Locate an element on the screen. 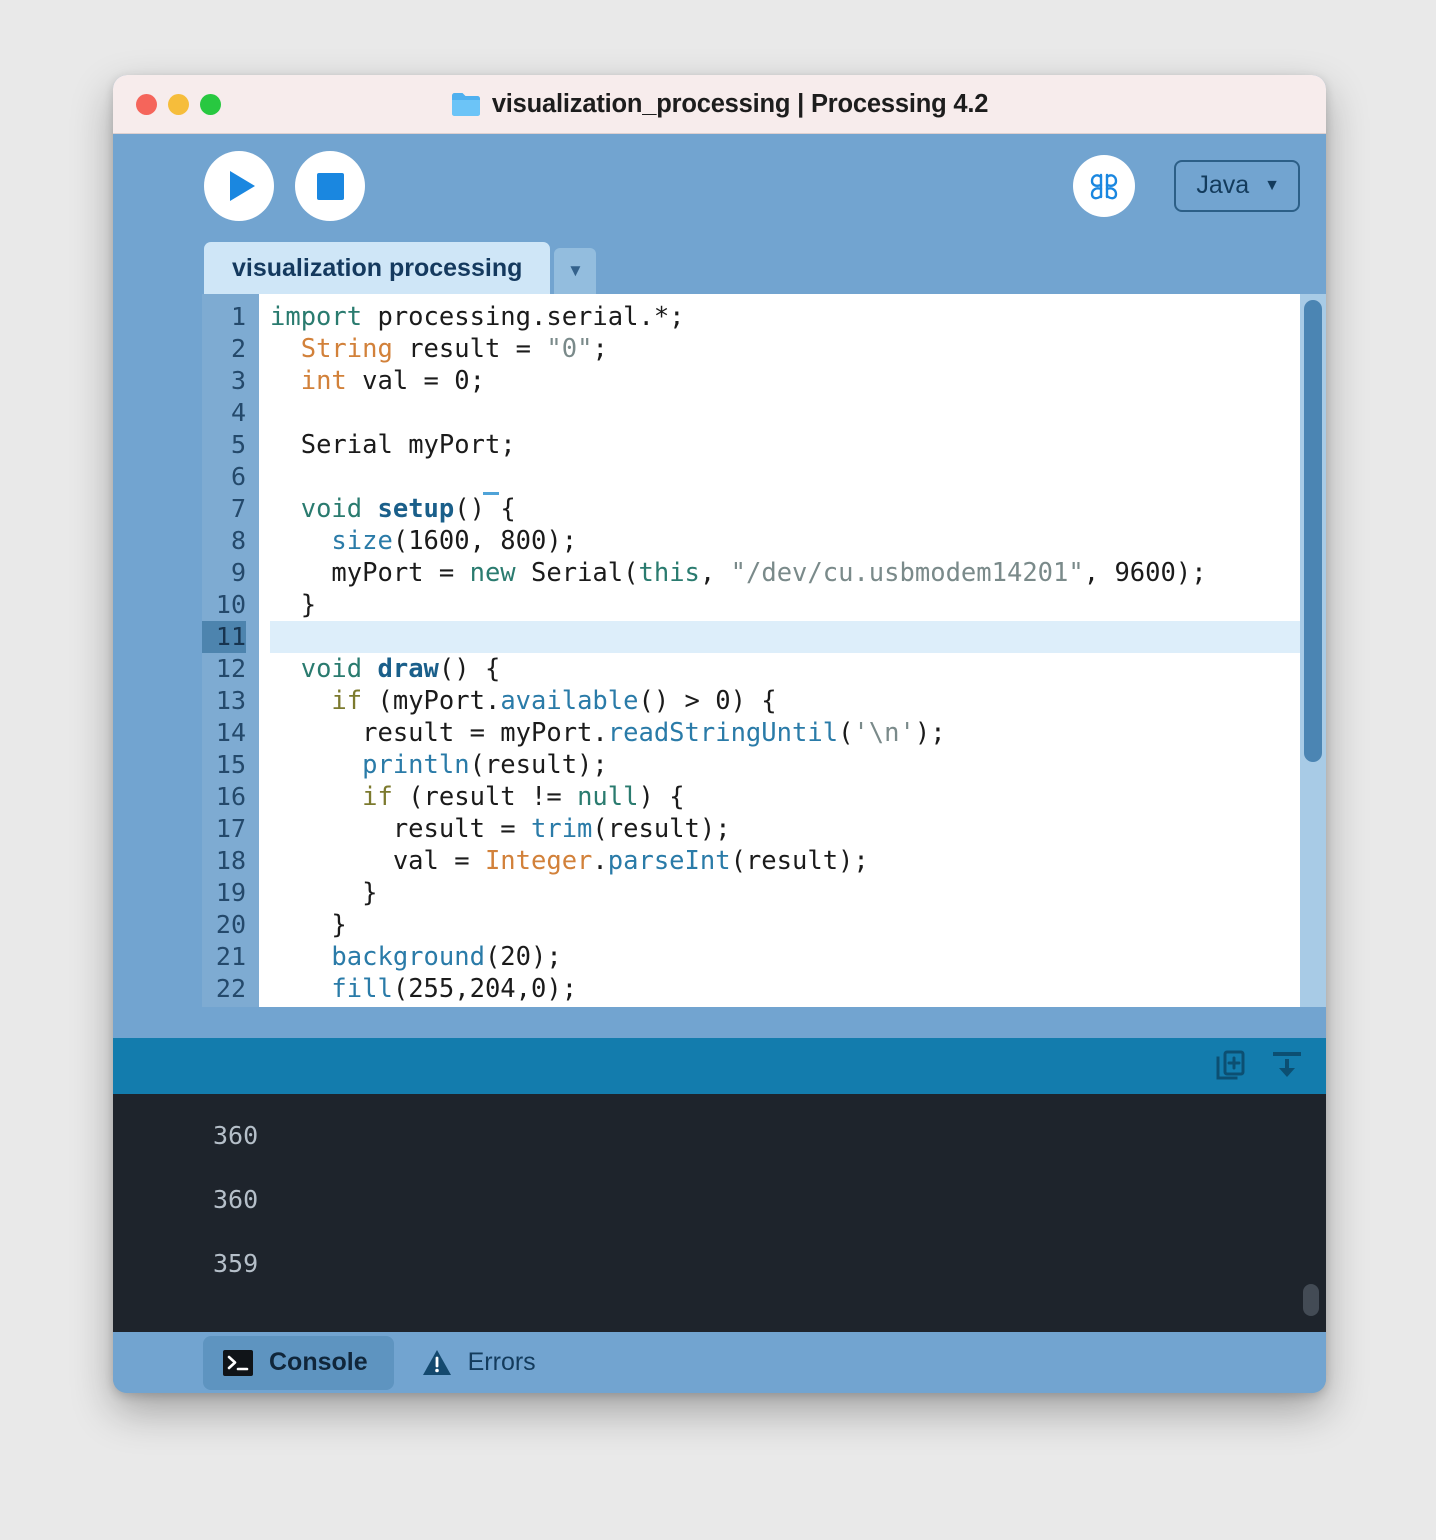 This screenshot has height=1540, width=1436. line-number: 18 is located at coordinates (230, 860).